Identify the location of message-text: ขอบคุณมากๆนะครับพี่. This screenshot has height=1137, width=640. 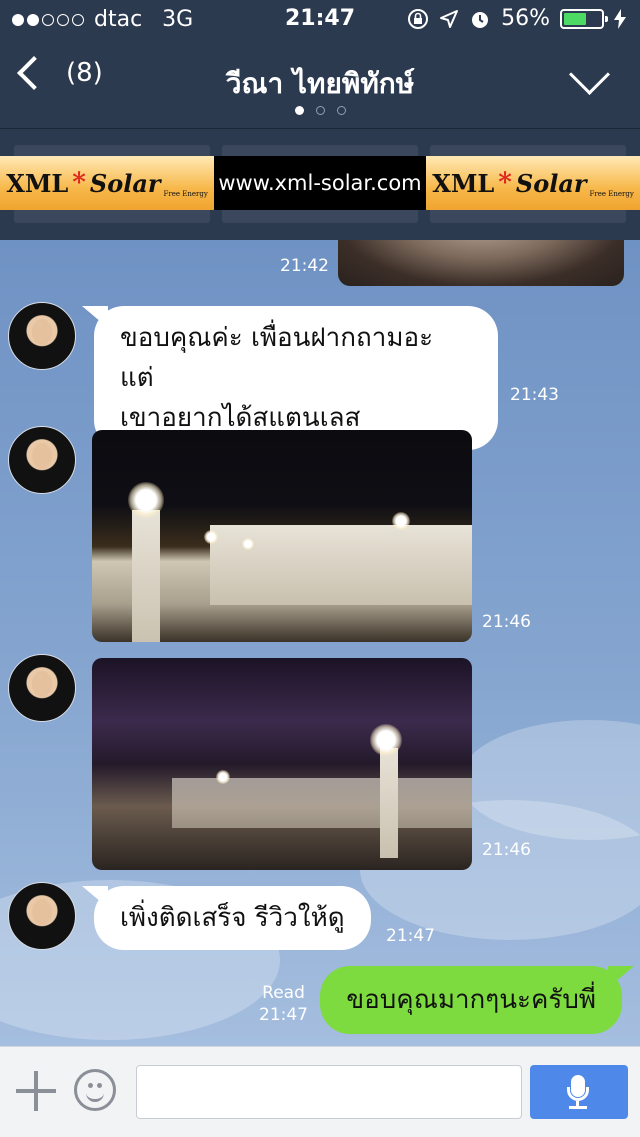
(471, 1000).